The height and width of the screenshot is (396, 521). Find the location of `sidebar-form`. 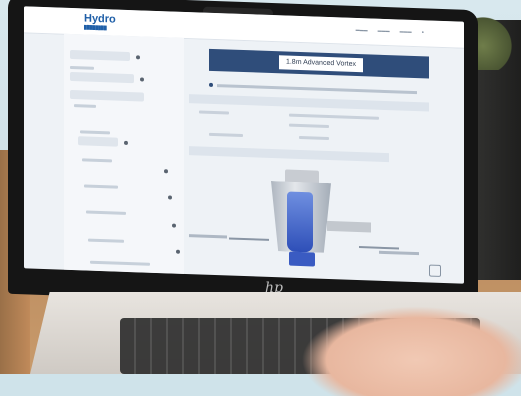

sidebar-form is located at coordinates (124, 153).